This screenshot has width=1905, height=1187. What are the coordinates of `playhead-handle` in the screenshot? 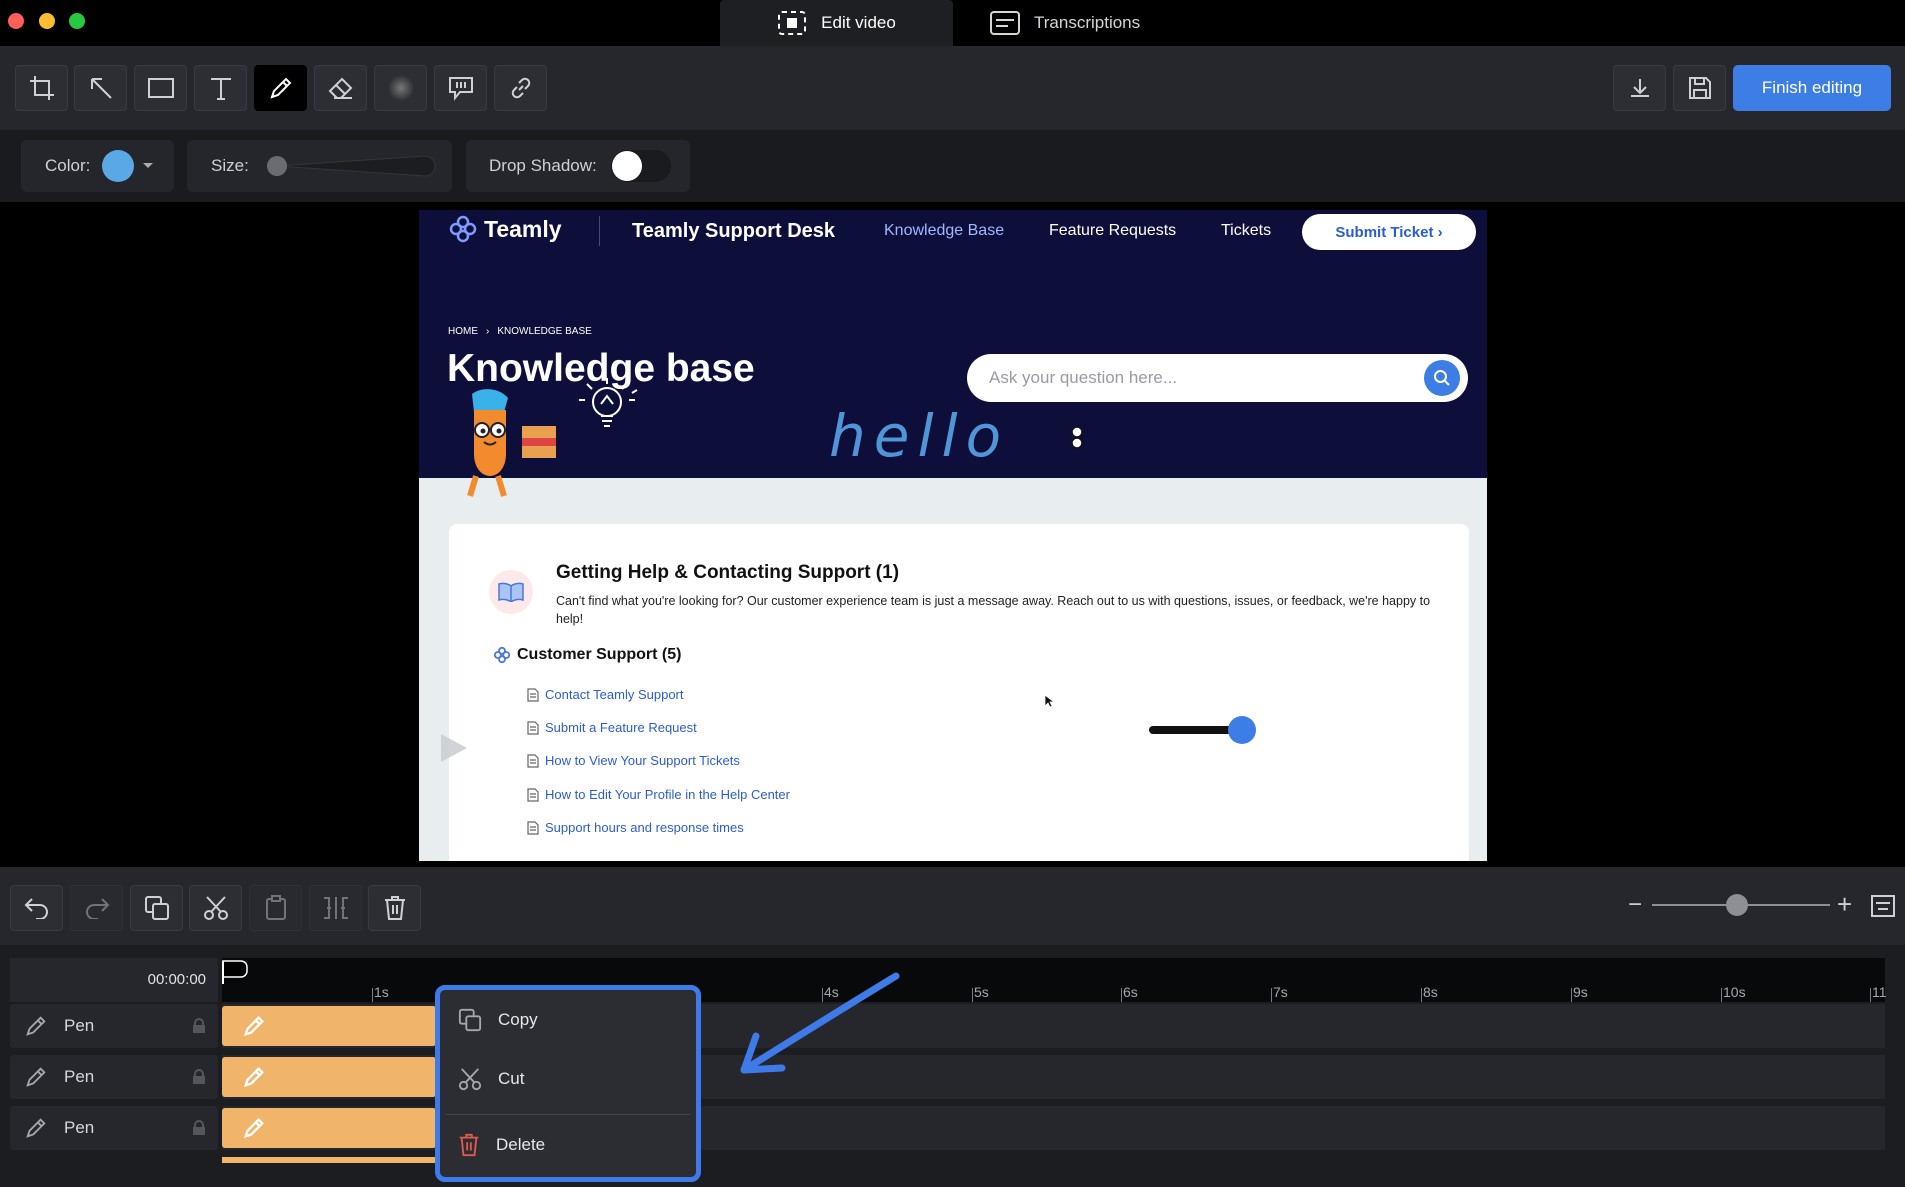 It's located at (237, 972).